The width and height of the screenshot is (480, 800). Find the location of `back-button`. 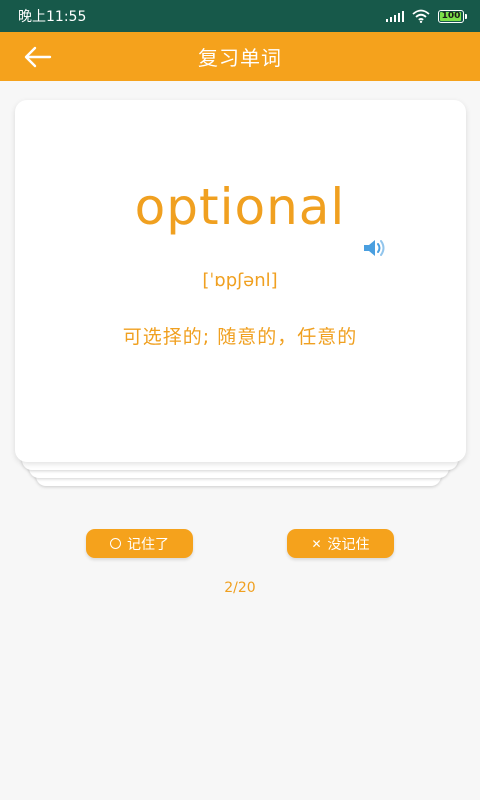

back-button is located at coordinates (38, 57).